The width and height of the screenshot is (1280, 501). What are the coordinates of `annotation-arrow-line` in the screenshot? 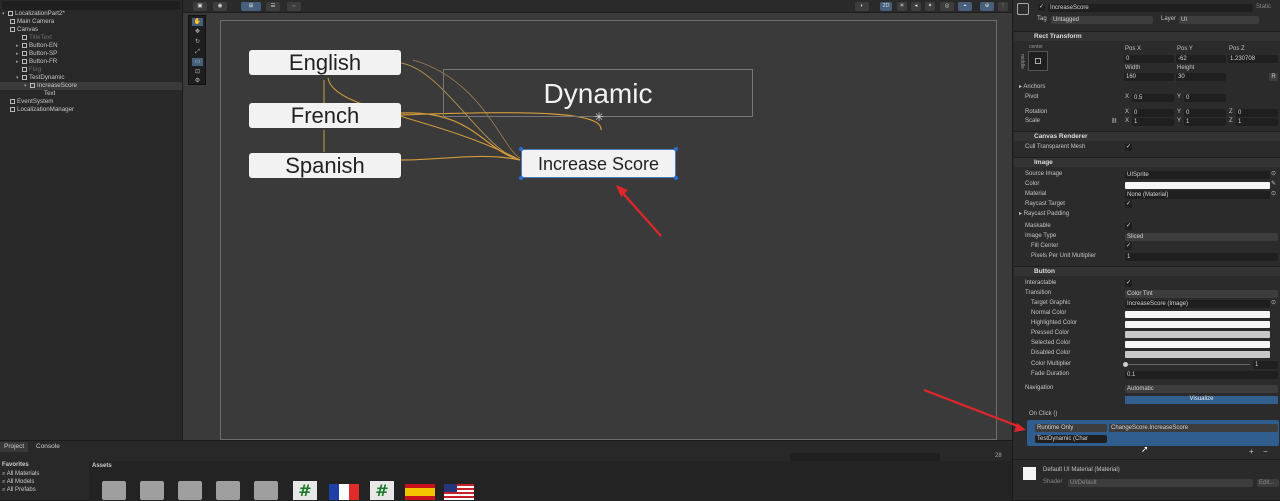 It's located at (972, 408).